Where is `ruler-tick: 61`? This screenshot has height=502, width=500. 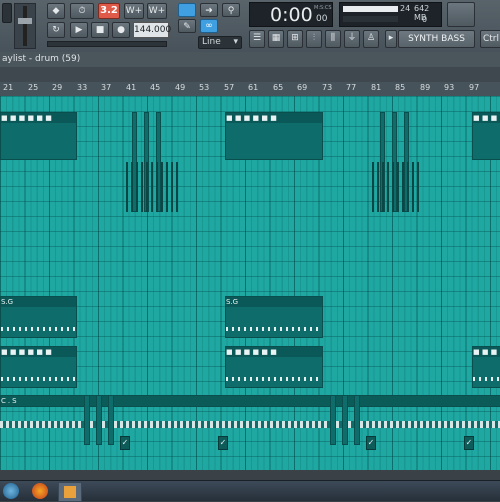 ruler-tick: 61 is located at coordinates (253, 87).